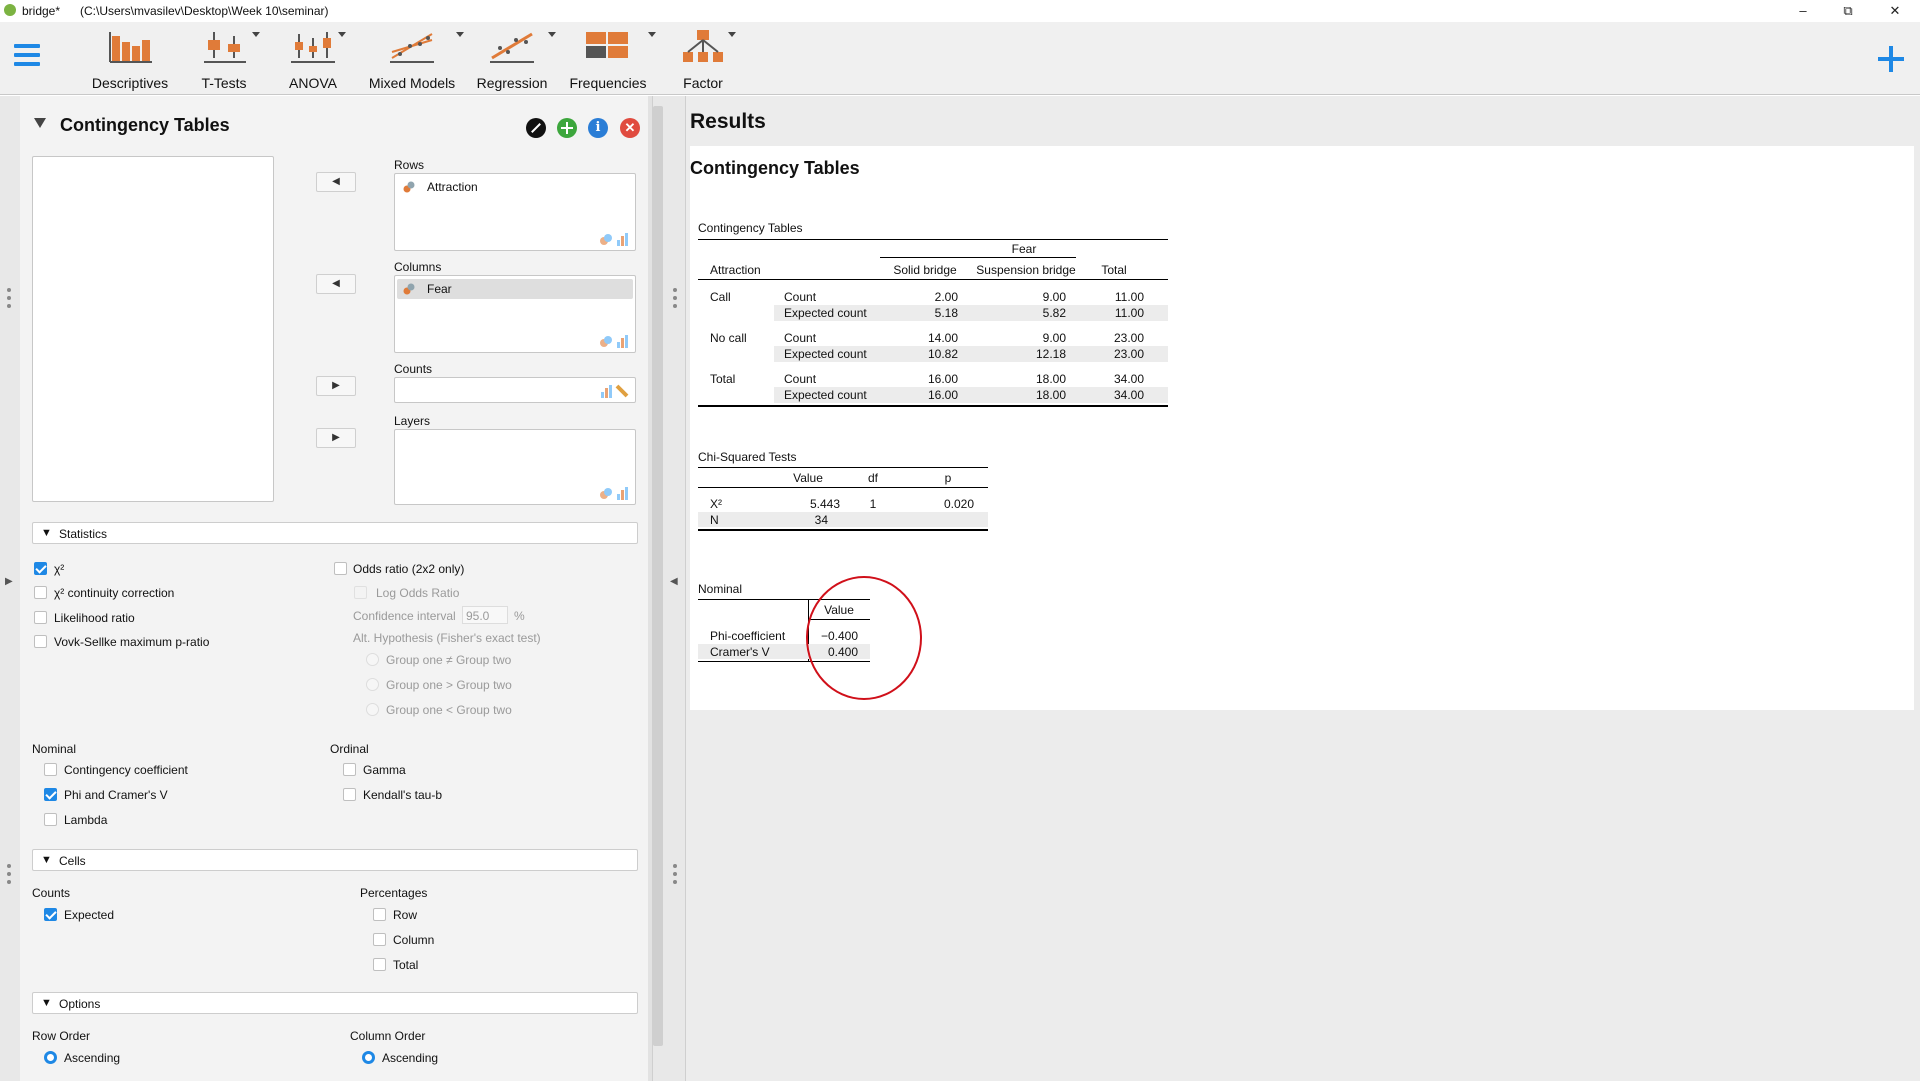 Image resolution: width=1920 pixels, height=1081 pixels. I want to click on group-gt-radio, so click(372, 684).